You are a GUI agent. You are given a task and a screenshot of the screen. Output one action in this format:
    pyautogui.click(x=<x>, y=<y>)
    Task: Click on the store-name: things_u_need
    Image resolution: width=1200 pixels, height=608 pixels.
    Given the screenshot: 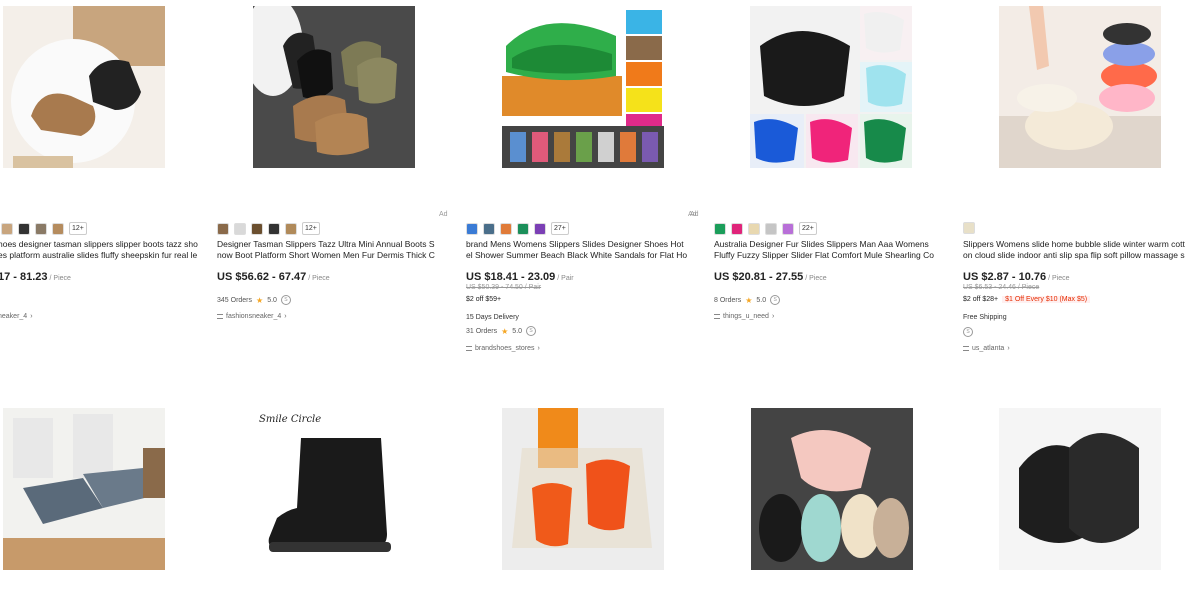 What is the action you would take?
    pyautogui.click(x=746, y=316)
    